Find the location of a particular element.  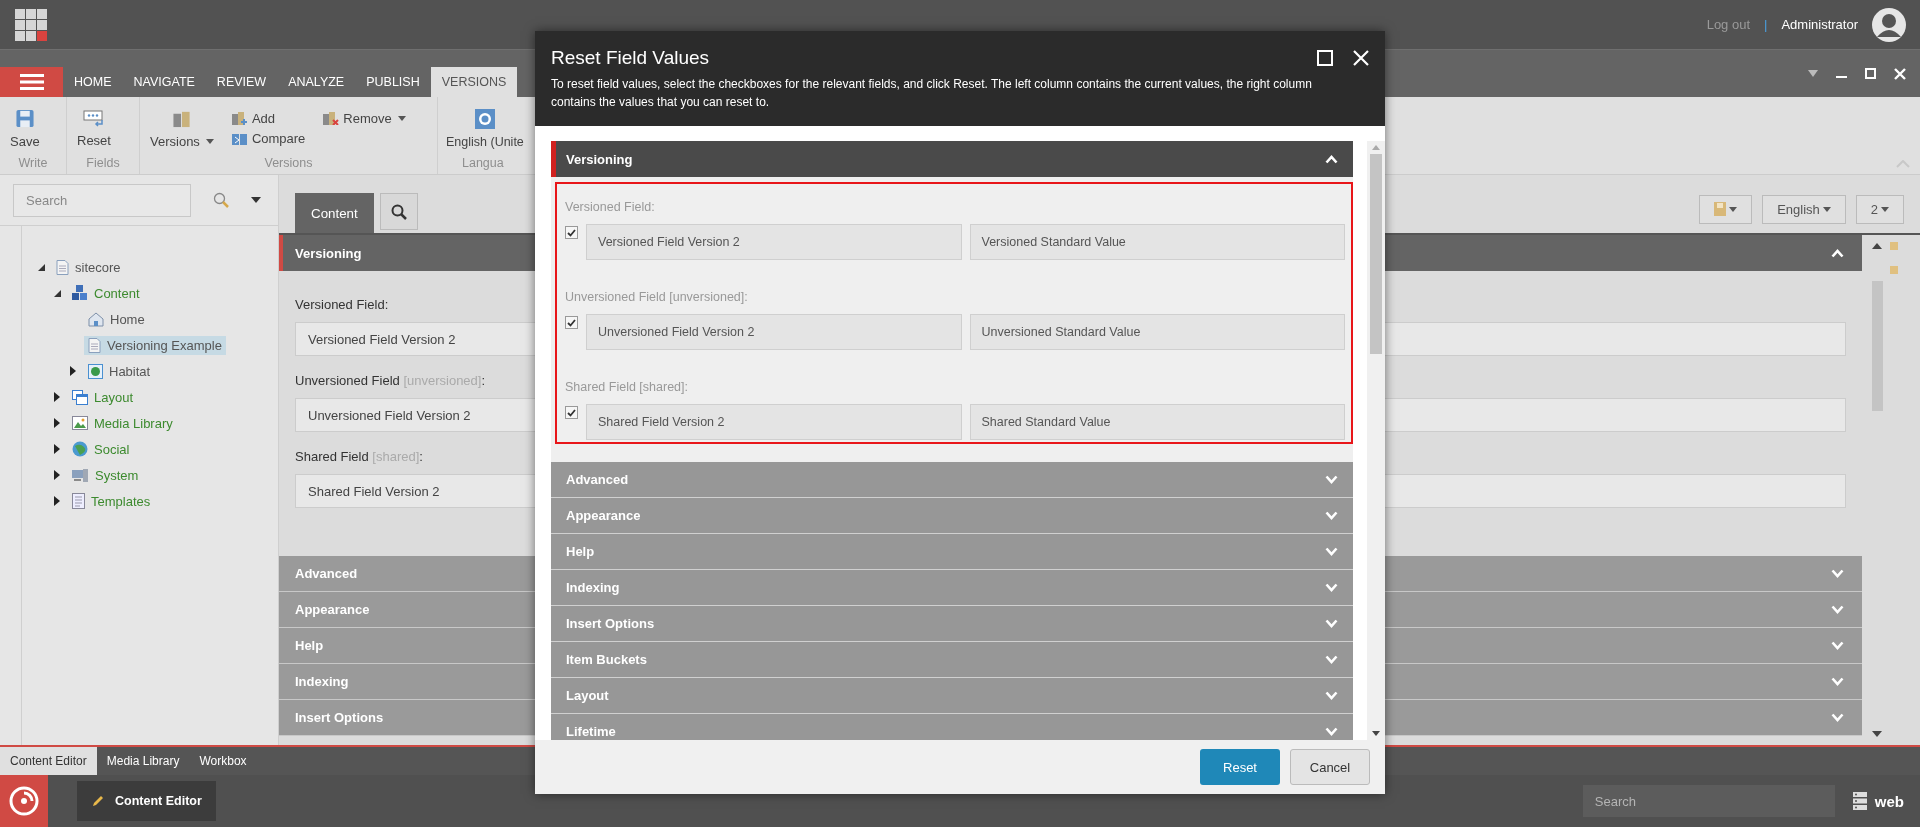

editor-tab: Media Library is located at coordinates (143, 761).